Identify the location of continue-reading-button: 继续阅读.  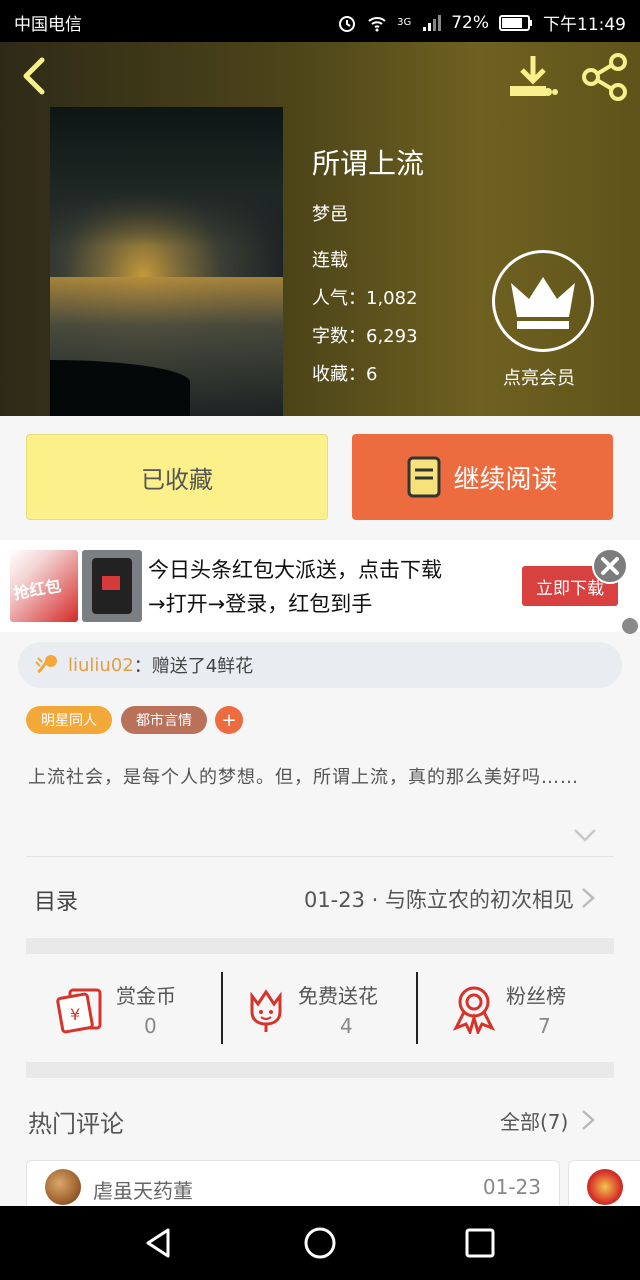
(482, 477).